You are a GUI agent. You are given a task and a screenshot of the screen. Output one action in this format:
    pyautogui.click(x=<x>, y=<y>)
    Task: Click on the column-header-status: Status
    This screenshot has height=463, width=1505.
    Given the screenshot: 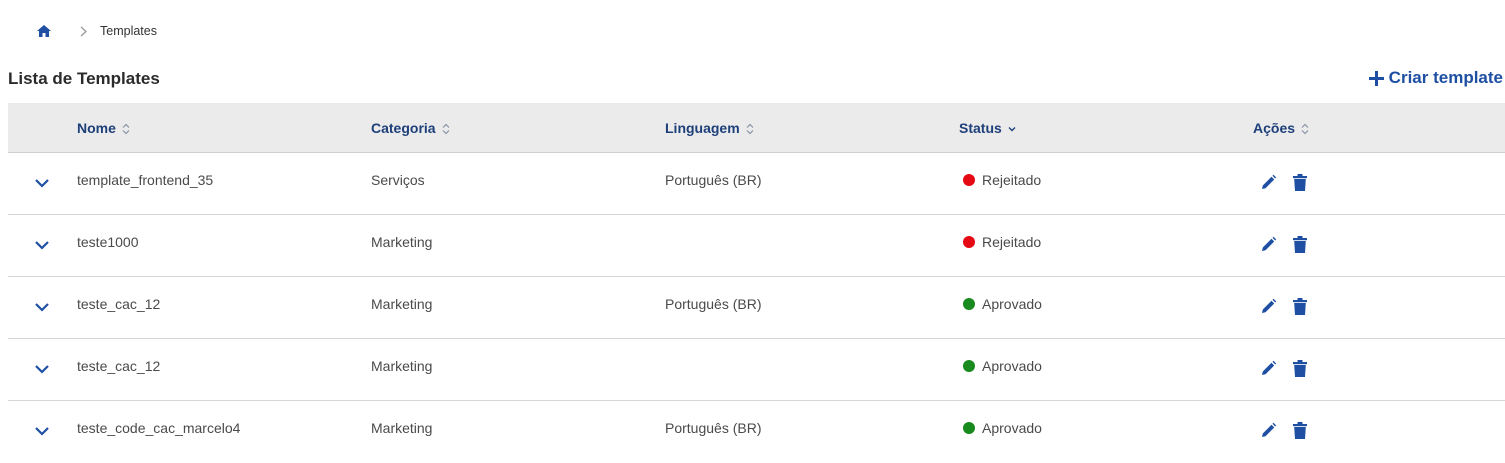 What is the action you would take?
    pyautogui.click(x=987, y=128)
    